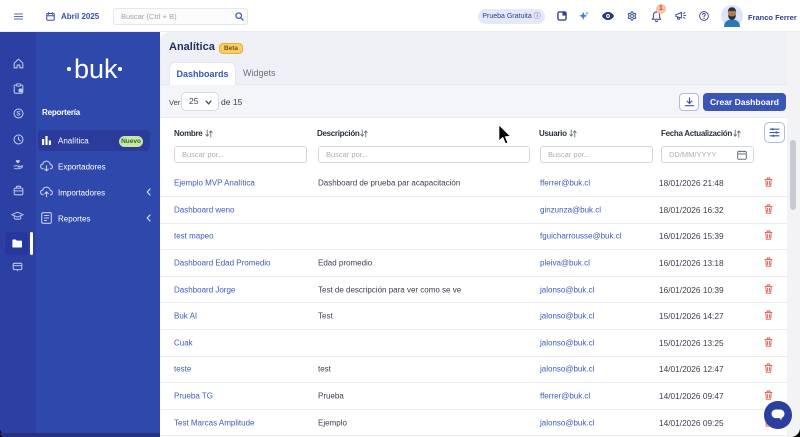  I want to click on svg-text: S, so click(18, 114).